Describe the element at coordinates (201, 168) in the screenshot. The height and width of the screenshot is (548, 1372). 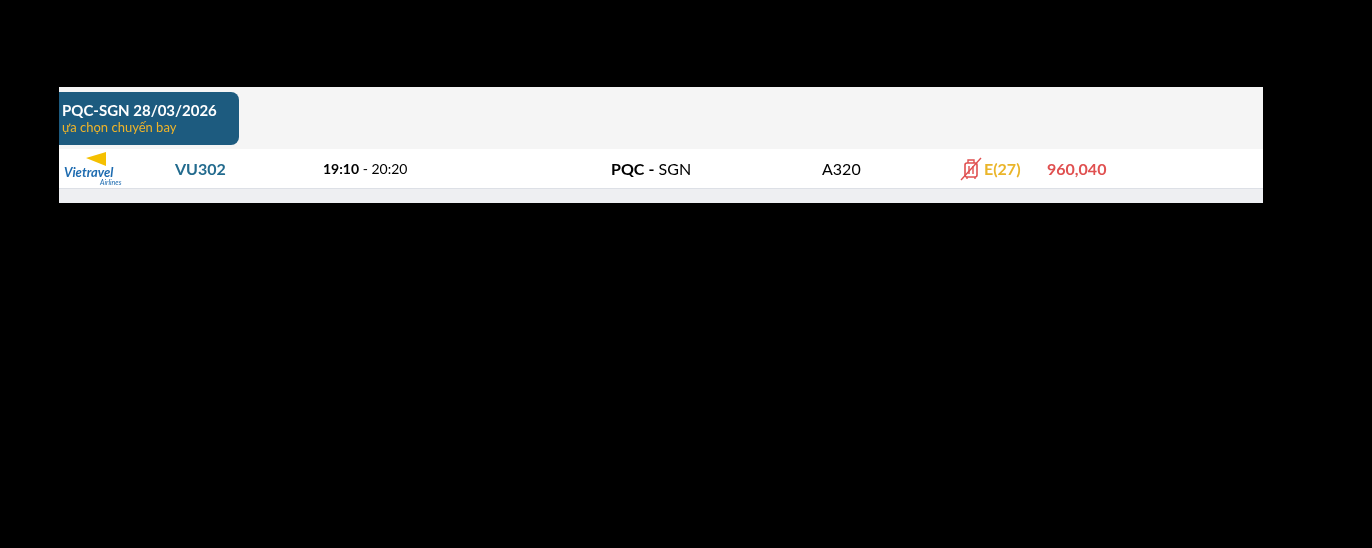
I see `flight-number: VU302` at that location.